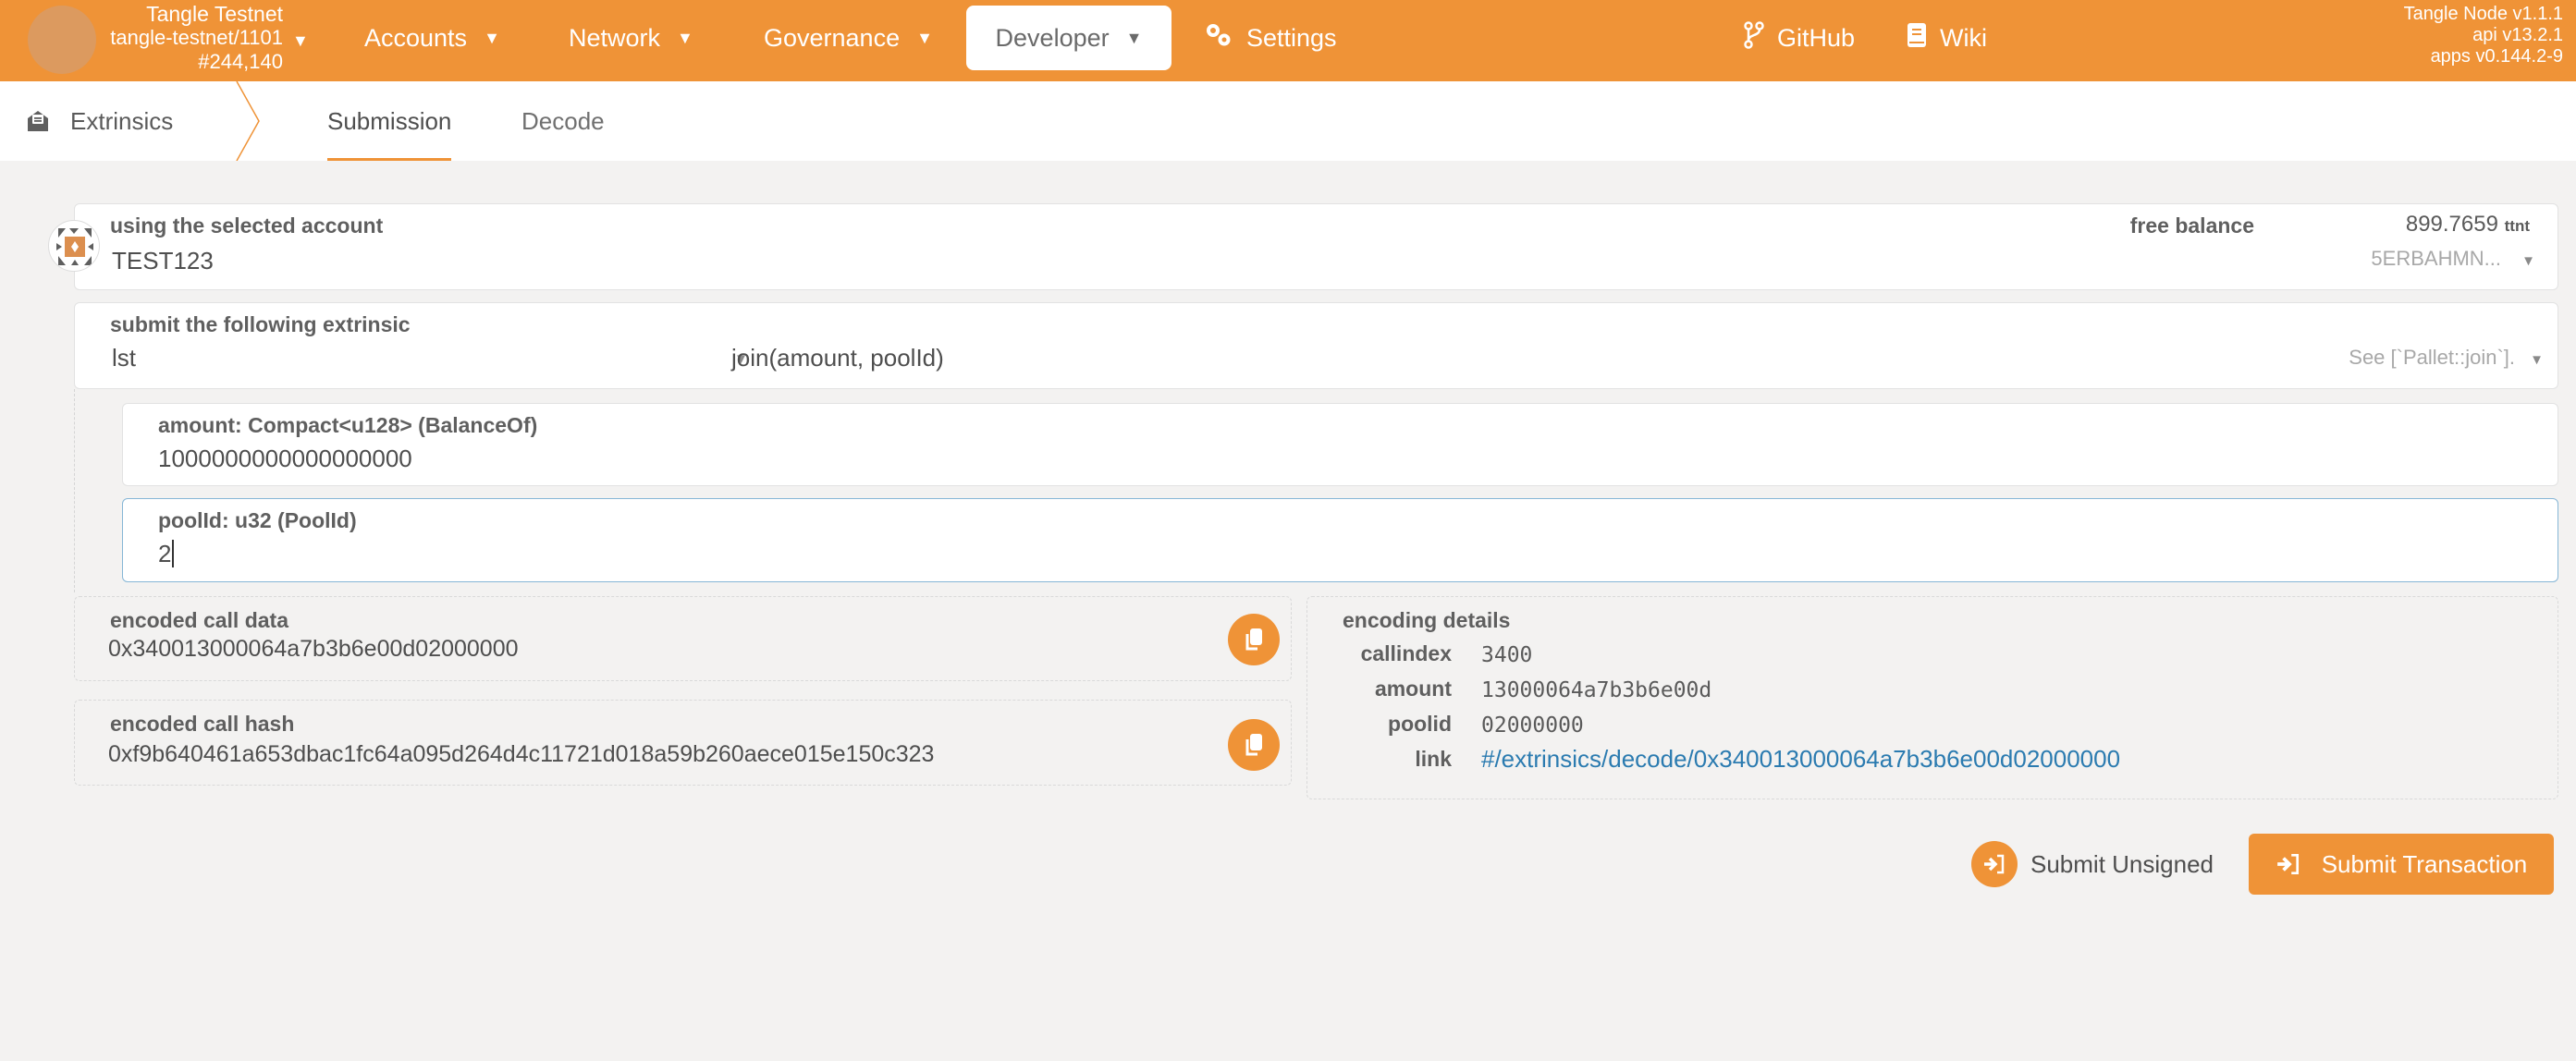 The image size is (2576, 1061). What do you see at coordinates (2424, 863) in the screenshot?
I see `submit-transaction-label: Submit Transaction` at bounding box center [2424, 863].